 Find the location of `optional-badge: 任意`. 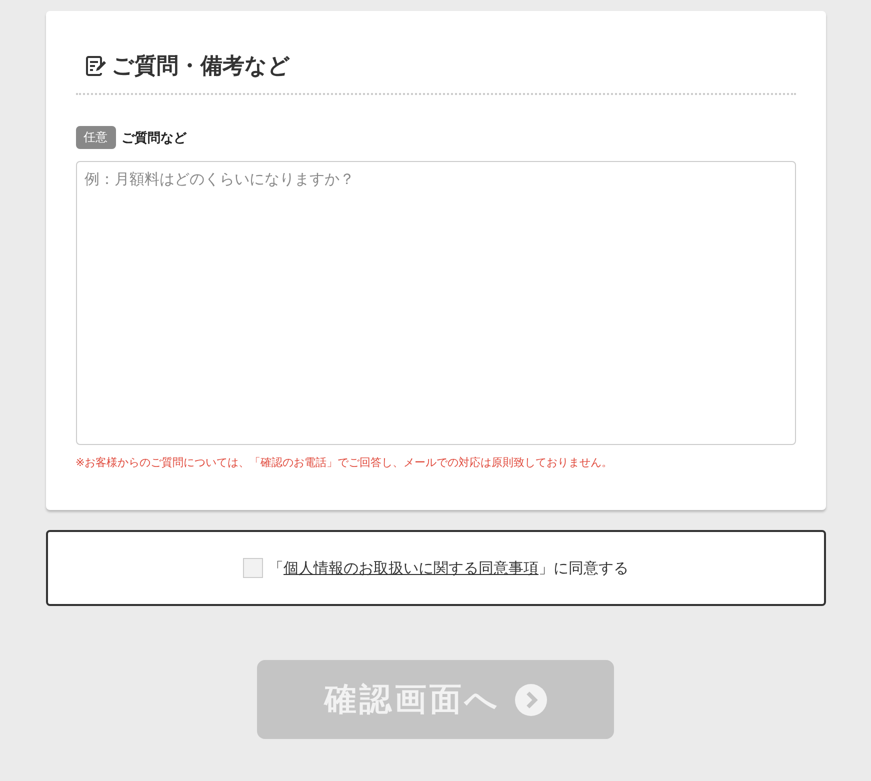

optional-badge: 任意 is located at coordinates (96, 137).